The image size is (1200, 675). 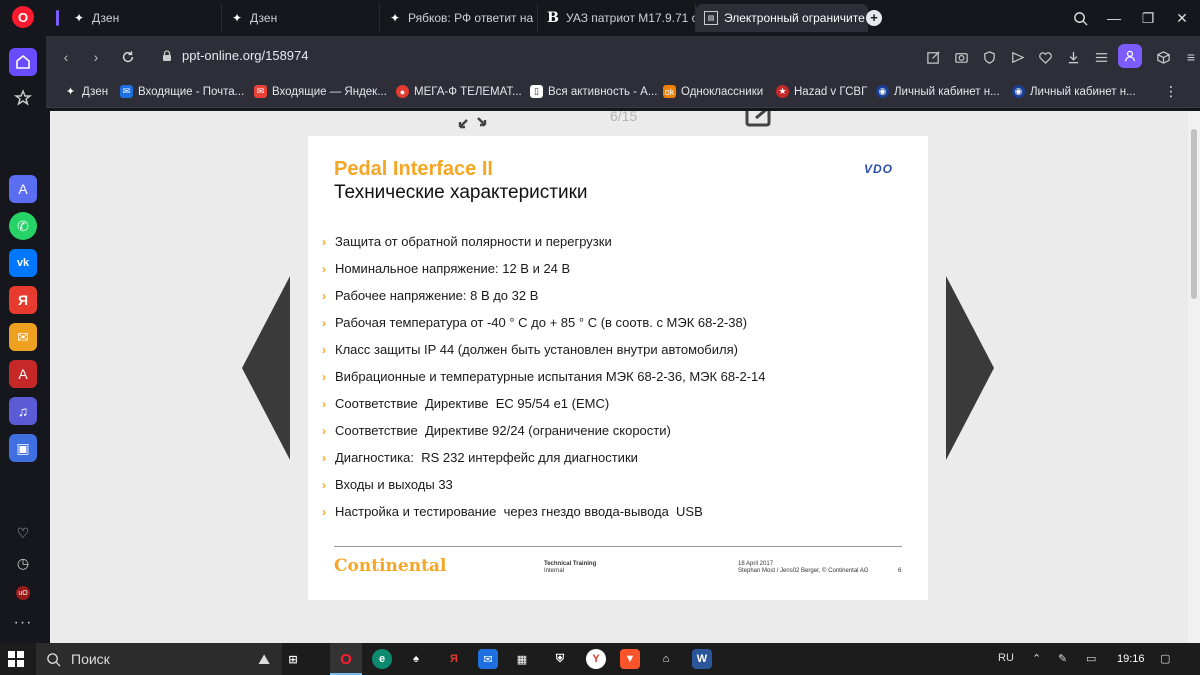 I want to click on vk-button: vk, so click(x=23, y=263).